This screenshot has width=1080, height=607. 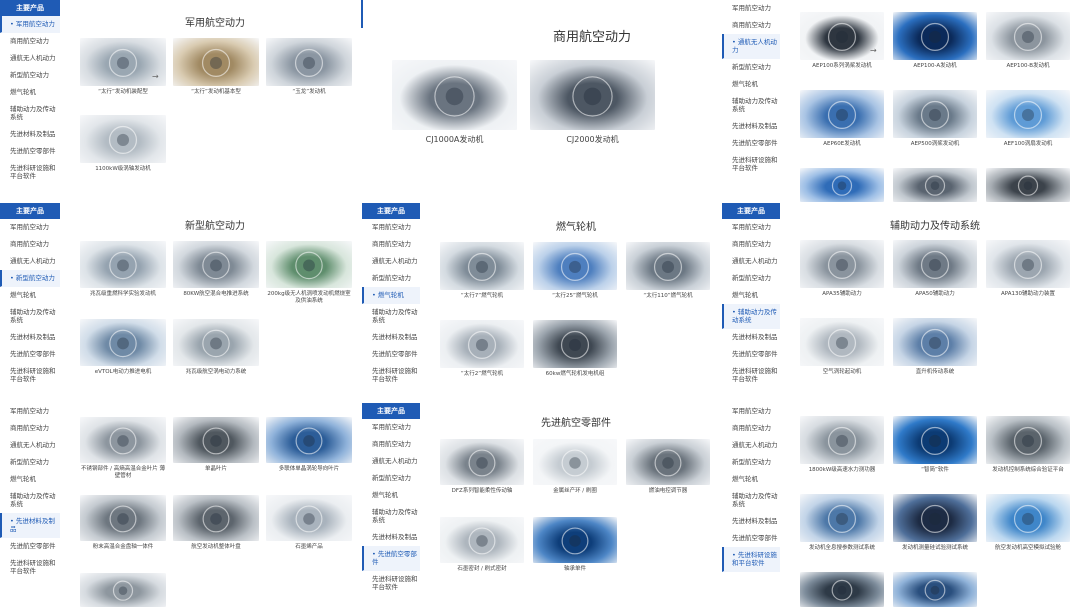 What do you see at coordinates (935, 294) in the screenshot?
I see `product-caption: APA50辅助动力` at bounding box center [935, 294].